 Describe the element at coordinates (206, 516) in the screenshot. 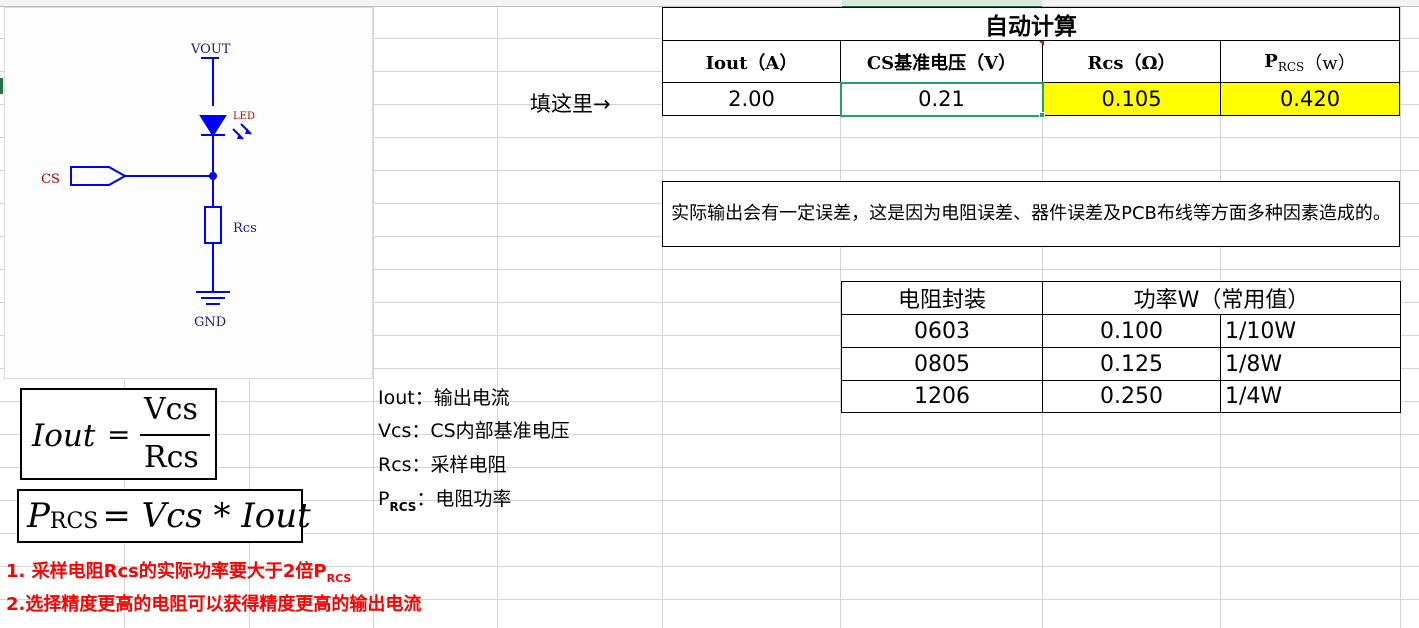

I see `formula-prcs-rest: = Vcs * Iout` at that location.